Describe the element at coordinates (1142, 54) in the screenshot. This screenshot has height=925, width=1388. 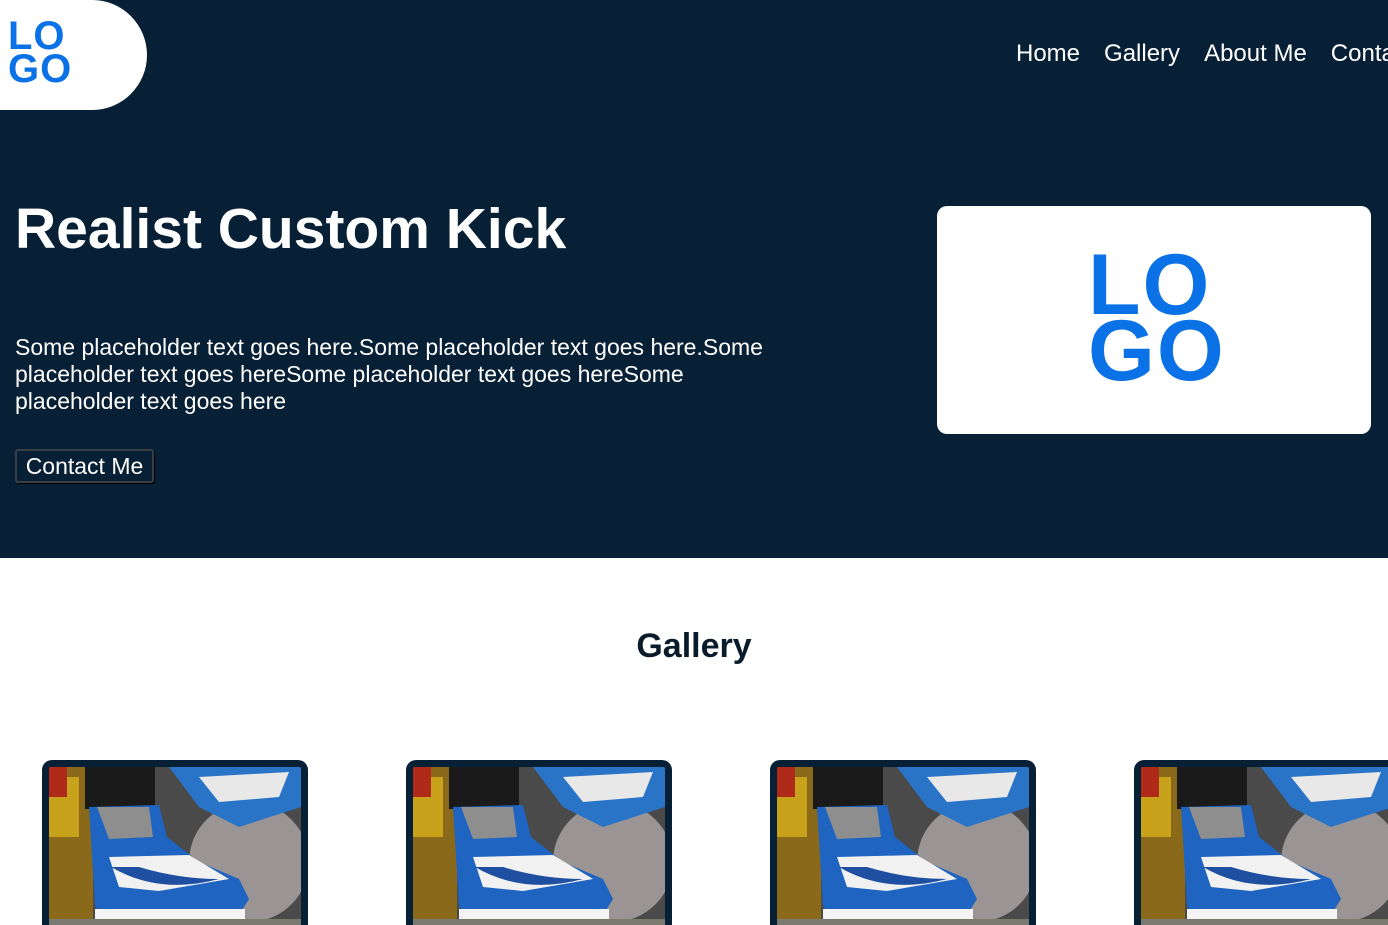
I see `nav-gallery: Gallery` at that location.